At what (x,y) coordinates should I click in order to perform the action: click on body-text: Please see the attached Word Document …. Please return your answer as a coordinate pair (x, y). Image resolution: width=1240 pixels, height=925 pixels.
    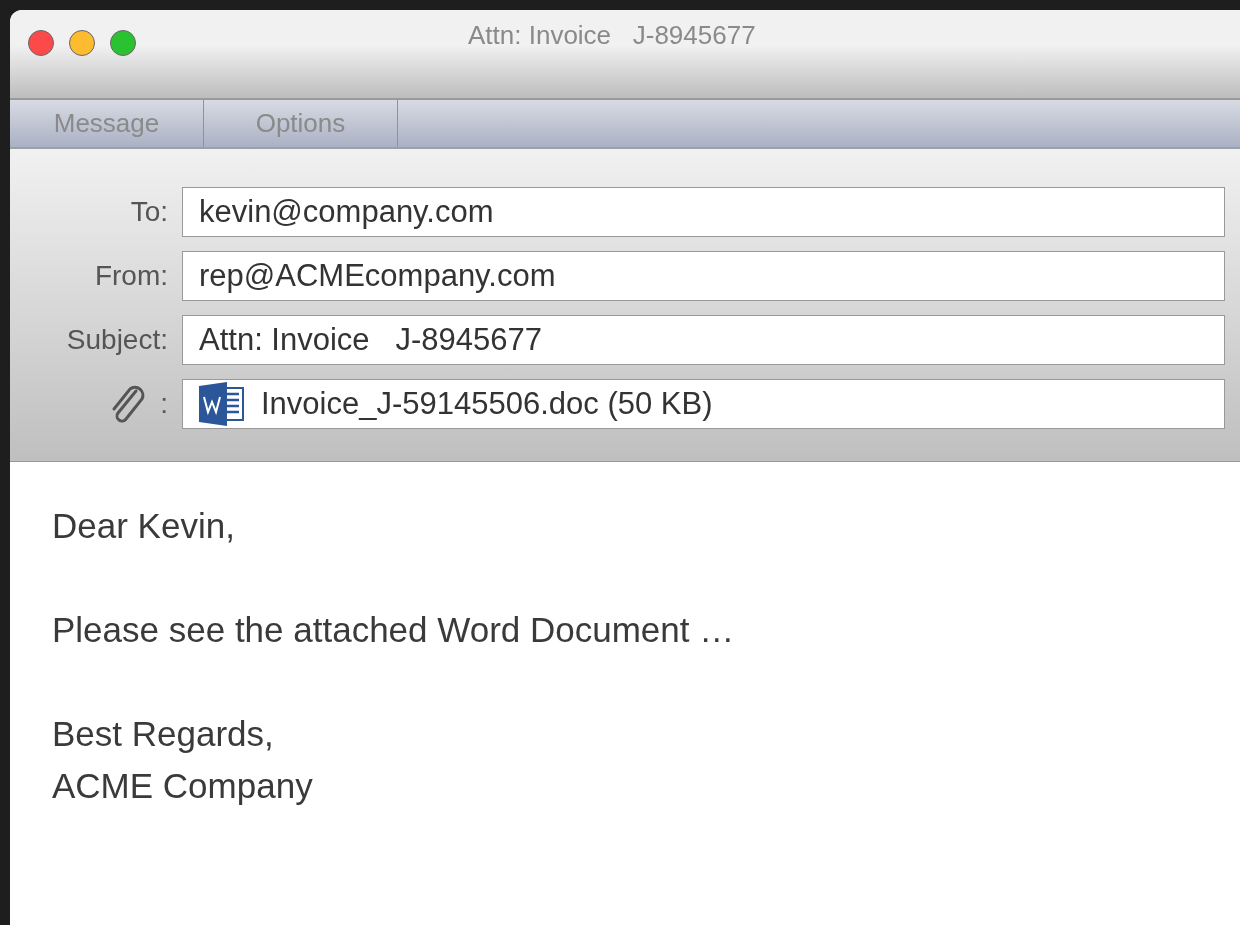
    Looking at the image, I should click on (394, 630).